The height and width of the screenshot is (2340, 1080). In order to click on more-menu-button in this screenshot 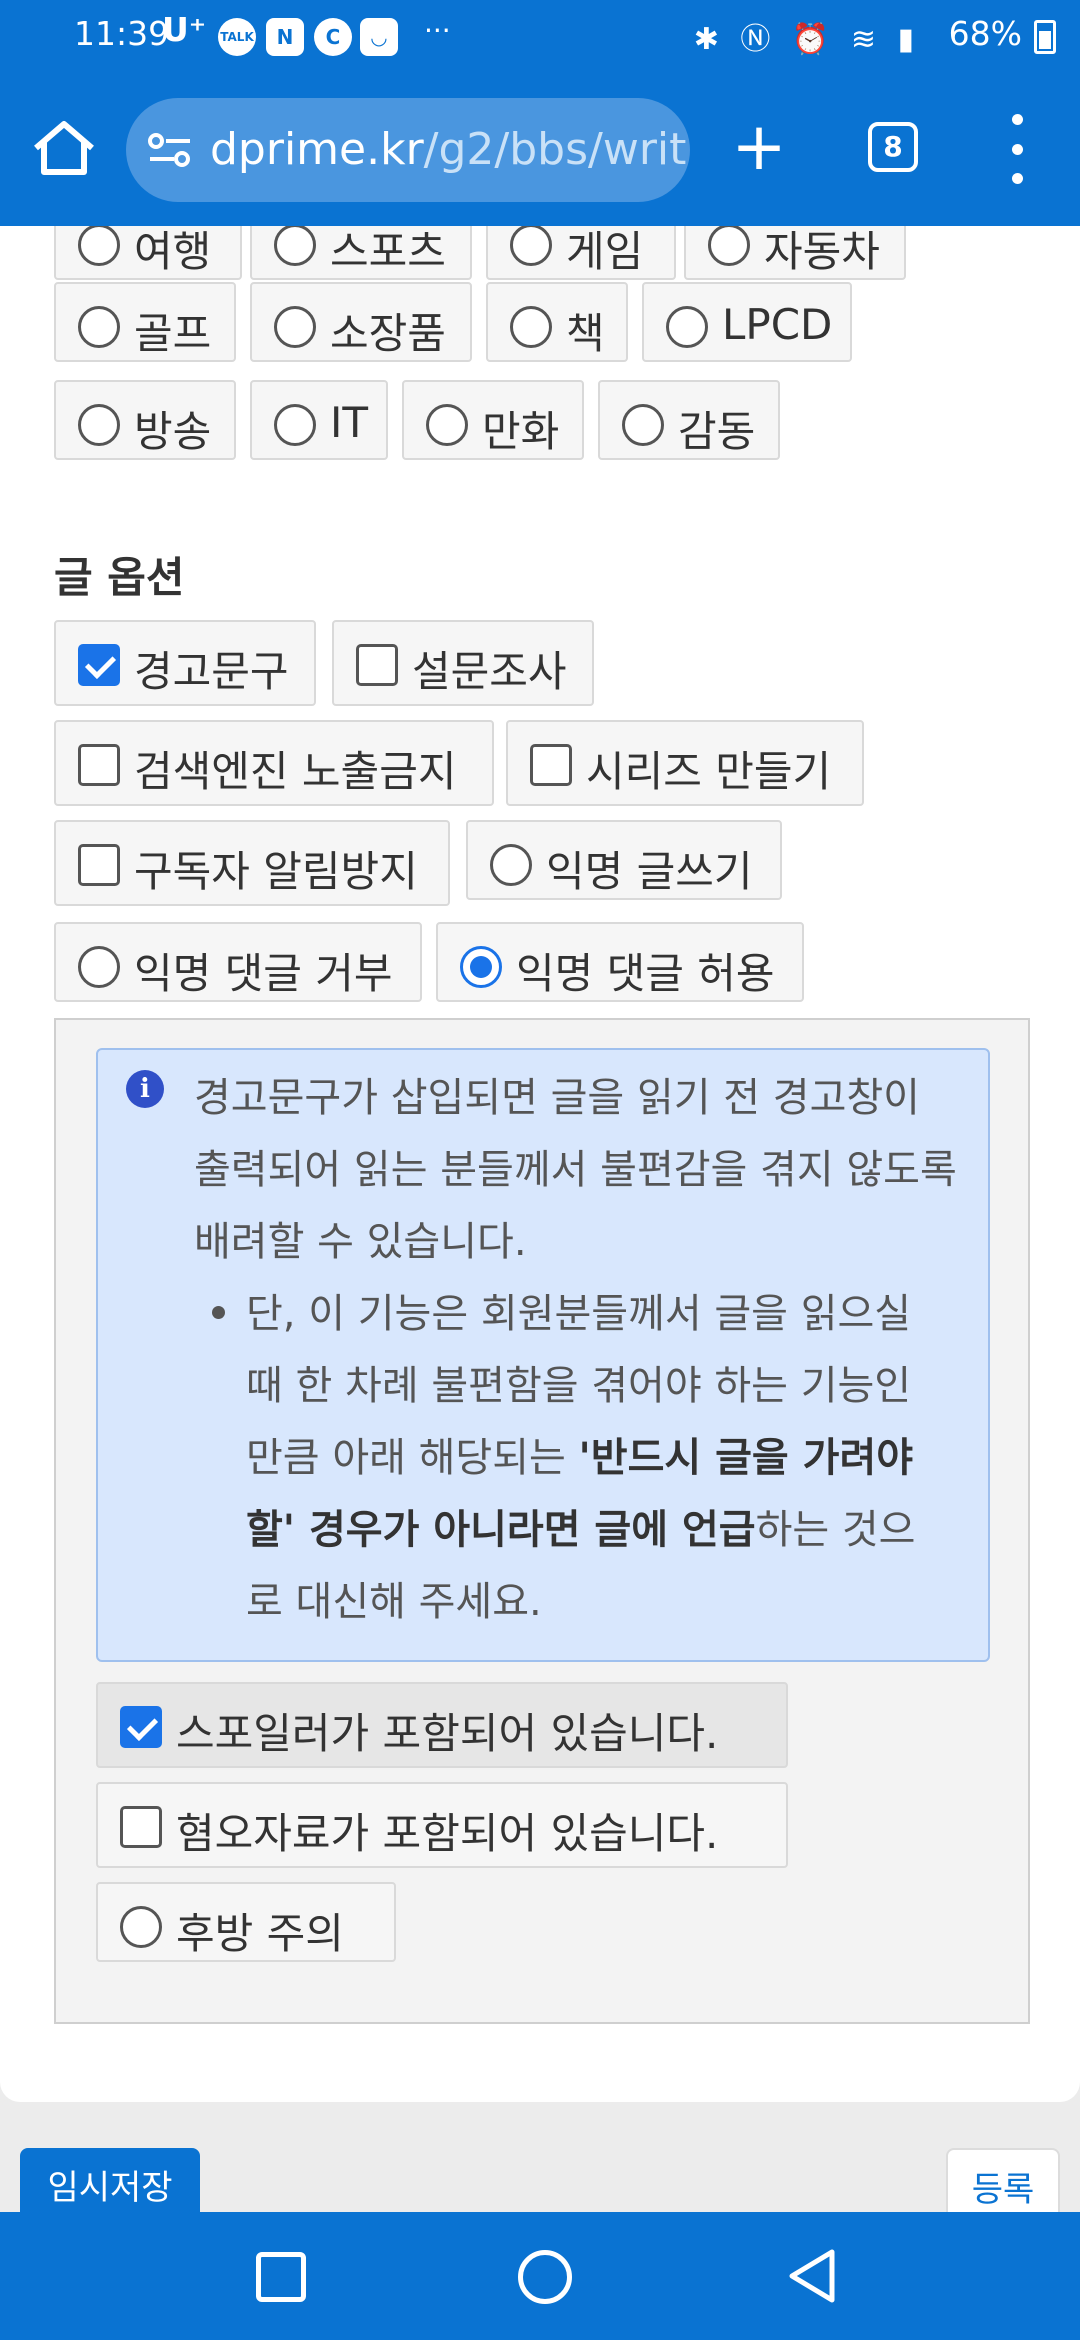, I will do `click(1018, 149)`.